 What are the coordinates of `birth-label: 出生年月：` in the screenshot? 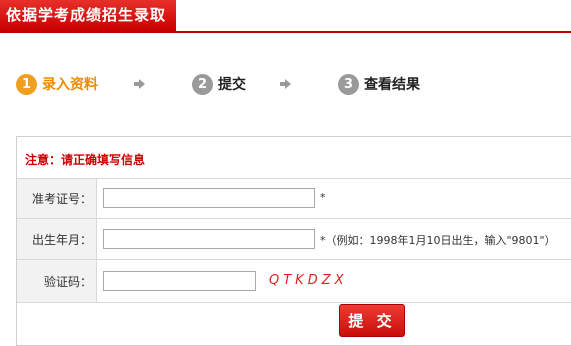 It's located at (57, 239).